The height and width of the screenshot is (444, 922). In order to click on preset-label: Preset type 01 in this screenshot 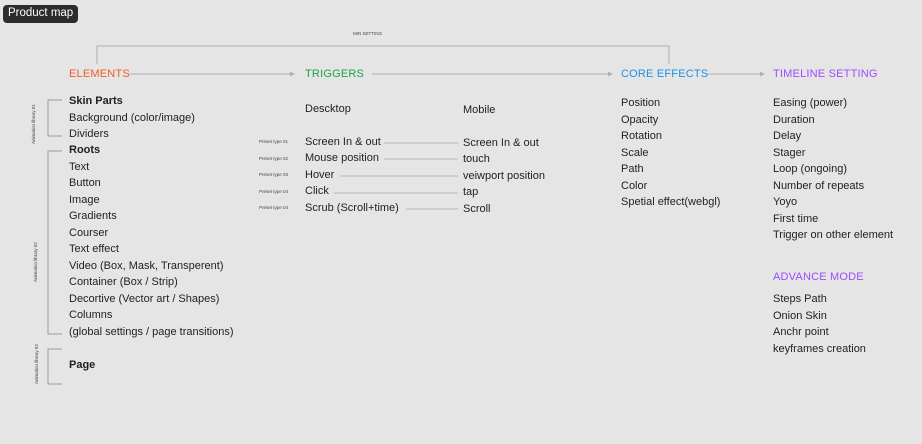, I will do `click(274, 141)`.